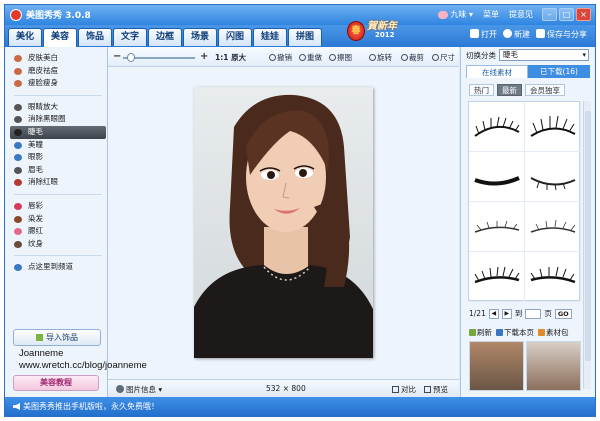  Describe the element at coordinates (58, 182) in the screenshot. I see `menu-red-eye: 消除红眼` at that location.